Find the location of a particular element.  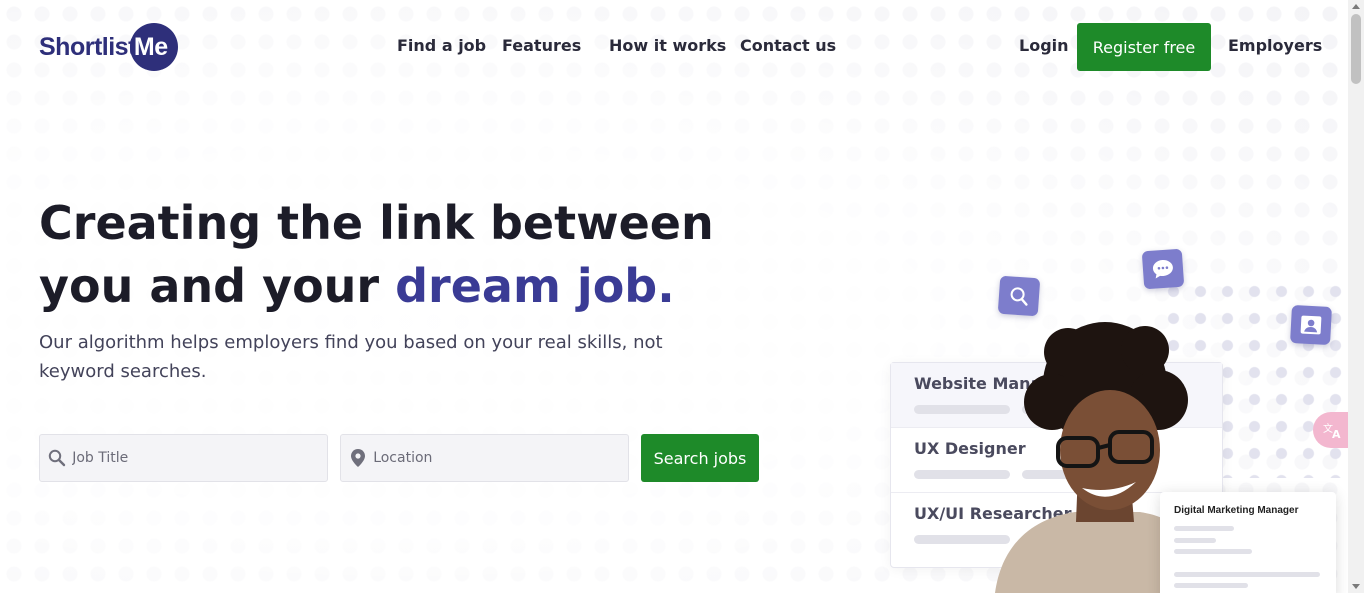

chat-icon is located at coordinates (1163, 269).